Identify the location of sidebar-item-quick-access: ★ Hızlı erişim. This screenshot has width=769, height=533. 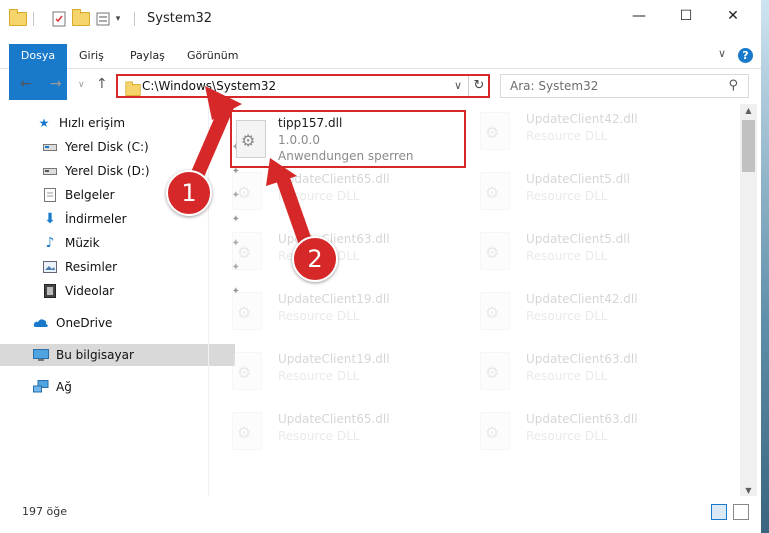
(119, 123).